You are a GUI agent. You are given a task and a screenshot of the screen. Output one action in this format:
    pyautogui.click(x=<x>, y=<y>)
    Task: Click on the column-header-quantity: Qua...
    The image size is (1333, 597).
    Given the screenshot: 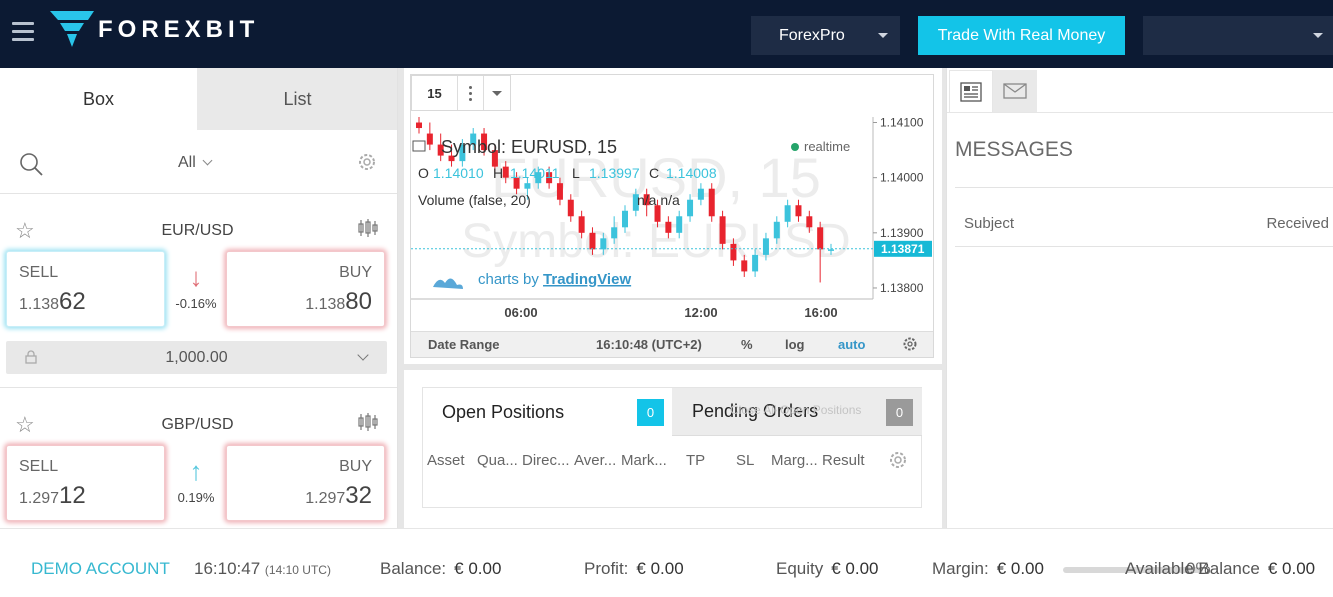 What is the action you would take?
    pyautogui.click(x=497, y=460)
    